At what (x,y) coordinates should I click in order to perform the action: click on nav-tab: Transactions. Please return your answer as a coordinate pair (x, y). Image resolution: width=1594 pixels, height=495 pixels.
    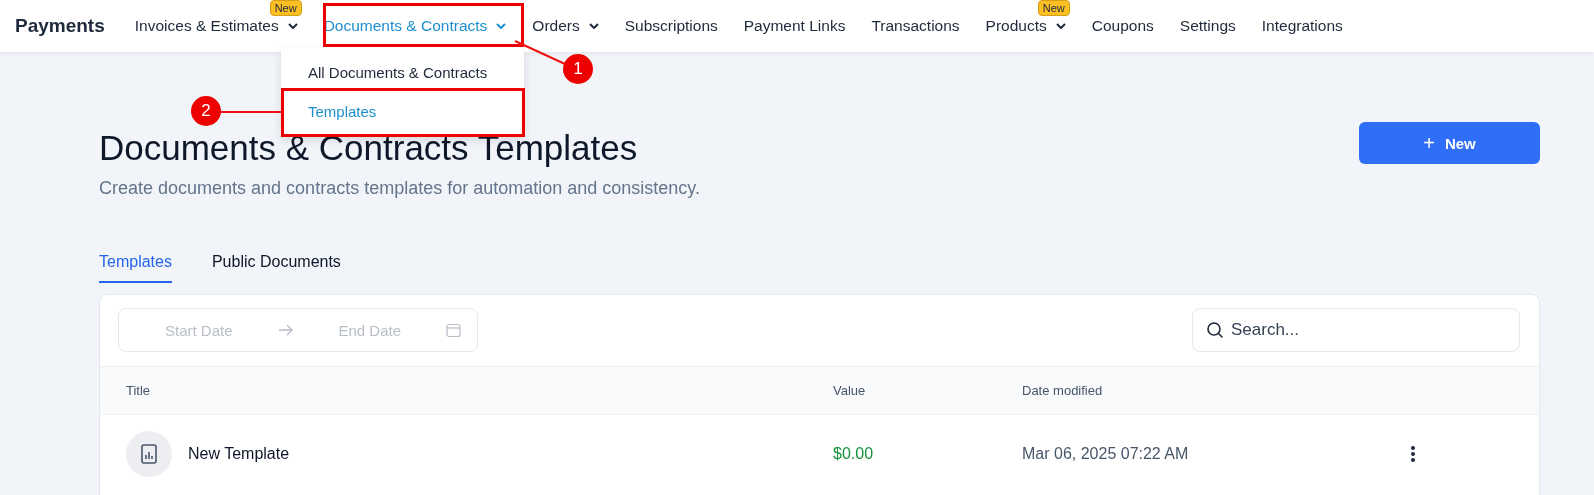
    Looking at the image, I should click on (915, 26).